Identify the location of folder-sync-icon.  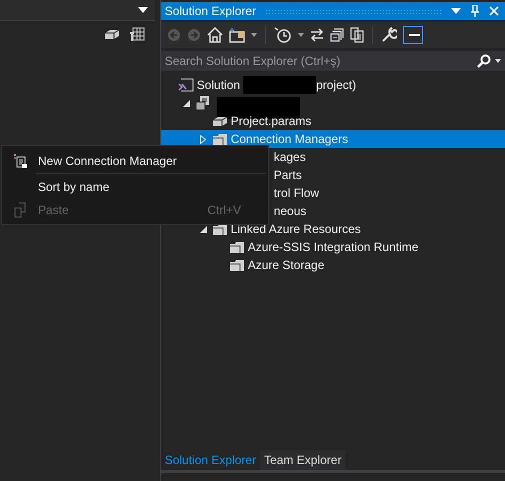
(236, 35).